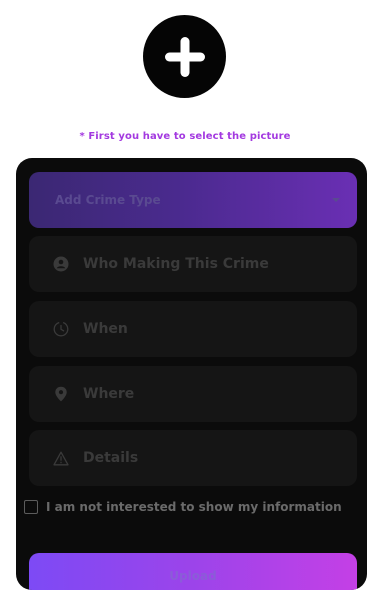 Image resolution: width=370 pixels, height=600 pixels. Describe the element at coordinates (193, 394) in the screenshot. I see `where-field: Where` at that location.